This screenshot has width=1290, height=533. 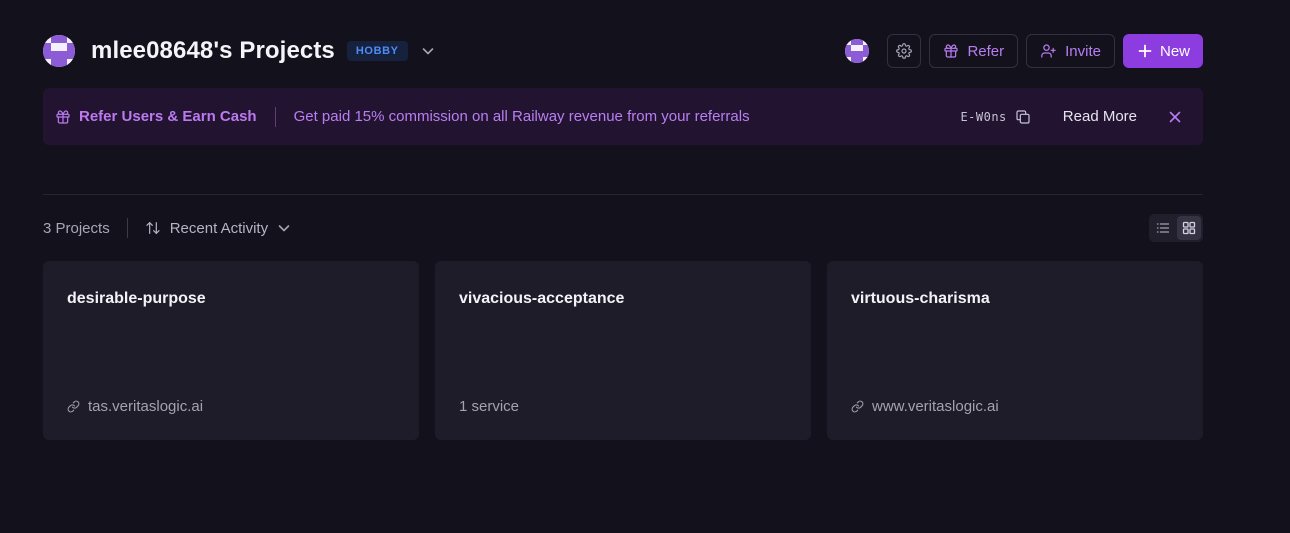 What do you see at coordinates (1015, 350) in the screenshot?
I see `project-card: virtuous-charisma www.veritaslogic.ai` at bounding box center [1015, 350].